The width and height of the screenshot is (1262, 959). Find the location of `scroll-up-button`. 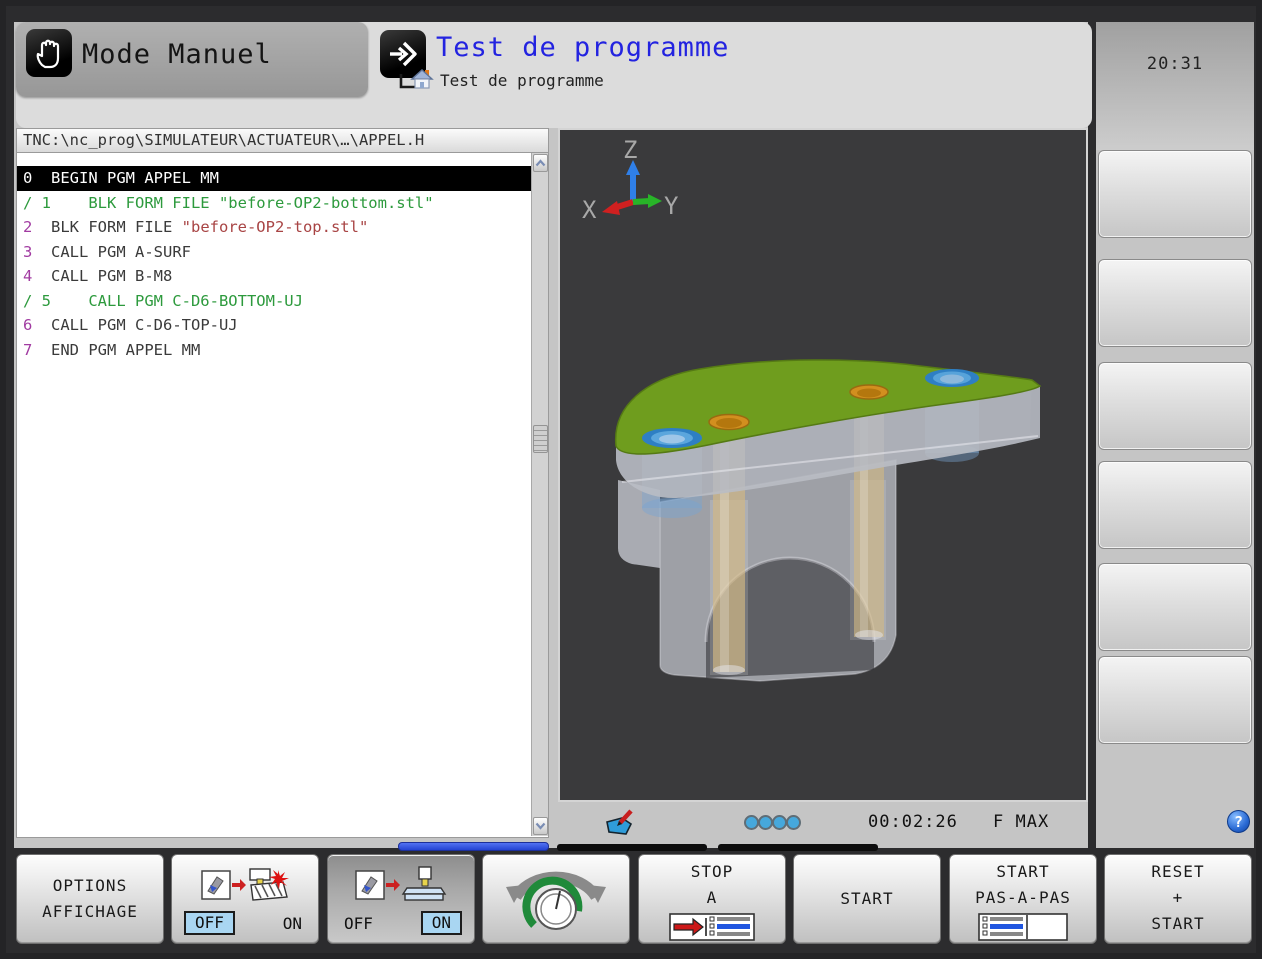

scroll-up-button is located at coordinates (540, 163).